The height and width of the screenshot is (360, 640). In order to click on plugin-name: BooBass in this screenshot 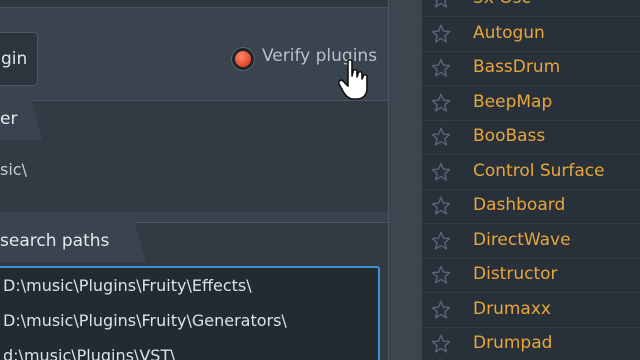, I will do `click(509, 136)`.